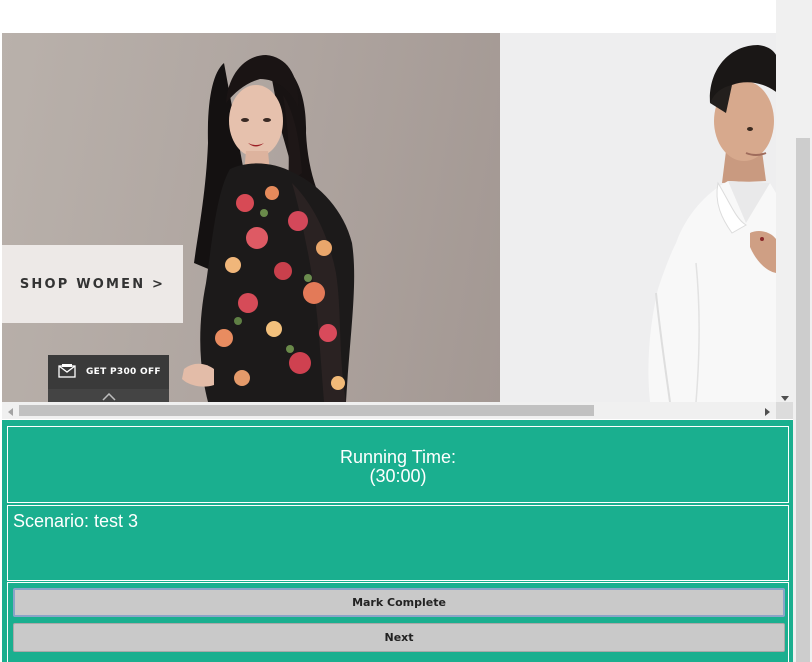  I want to click on scroll-left-arrow, so click(10, 411).